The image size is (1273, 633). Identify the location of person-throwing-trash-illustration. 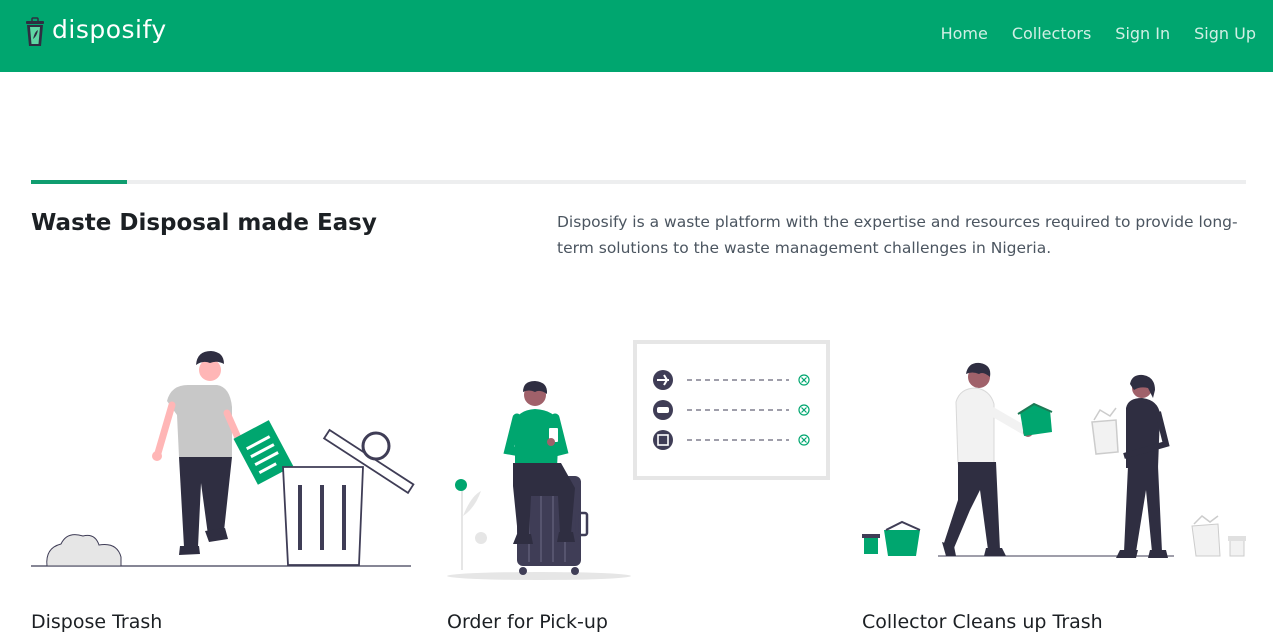
(223, 459).